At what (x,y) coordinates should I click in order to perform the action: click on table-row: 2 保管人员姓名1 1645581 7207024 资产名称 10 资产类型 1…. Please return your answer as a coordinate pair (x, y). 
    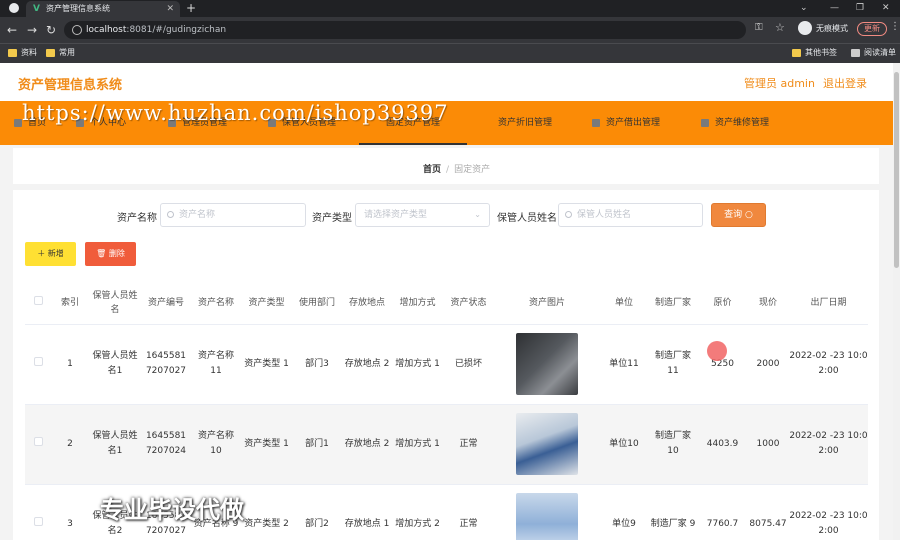
    Looking at the image, I should click on (446, 444).